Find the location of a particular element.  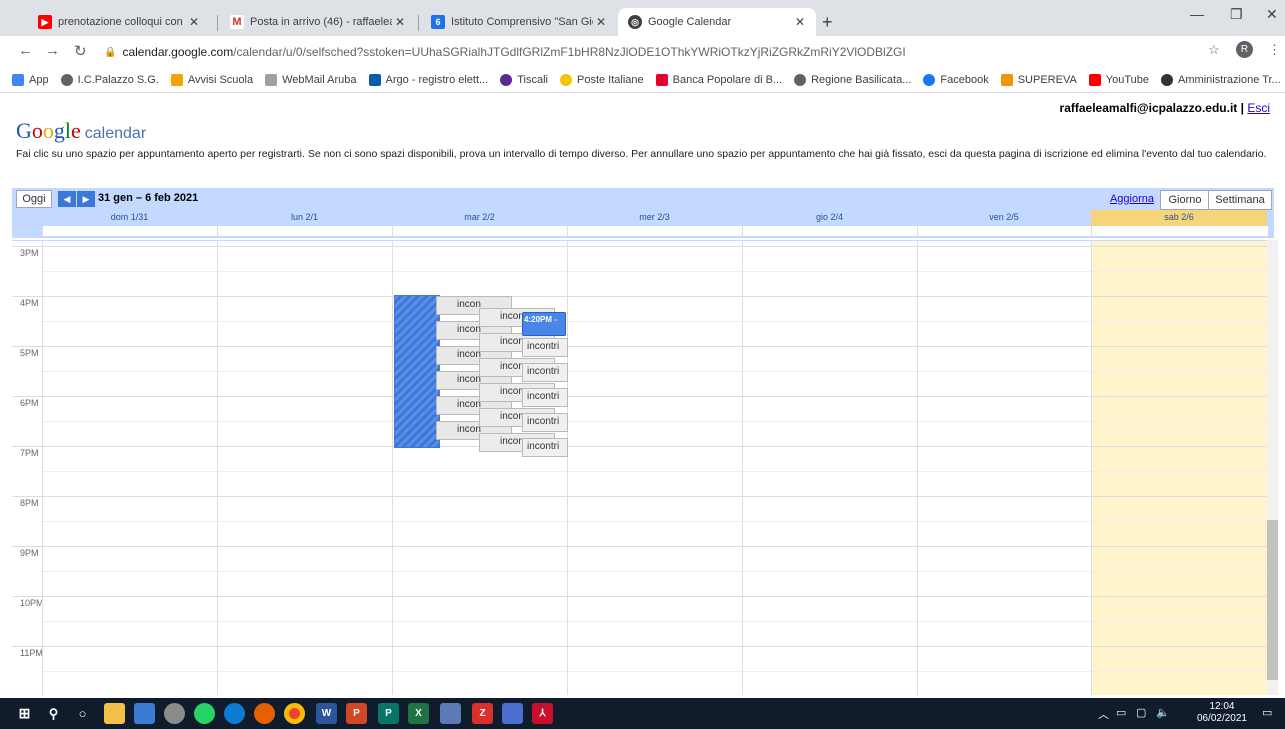

menu-icon: ⋮ is located at coordinates (1274, 50).